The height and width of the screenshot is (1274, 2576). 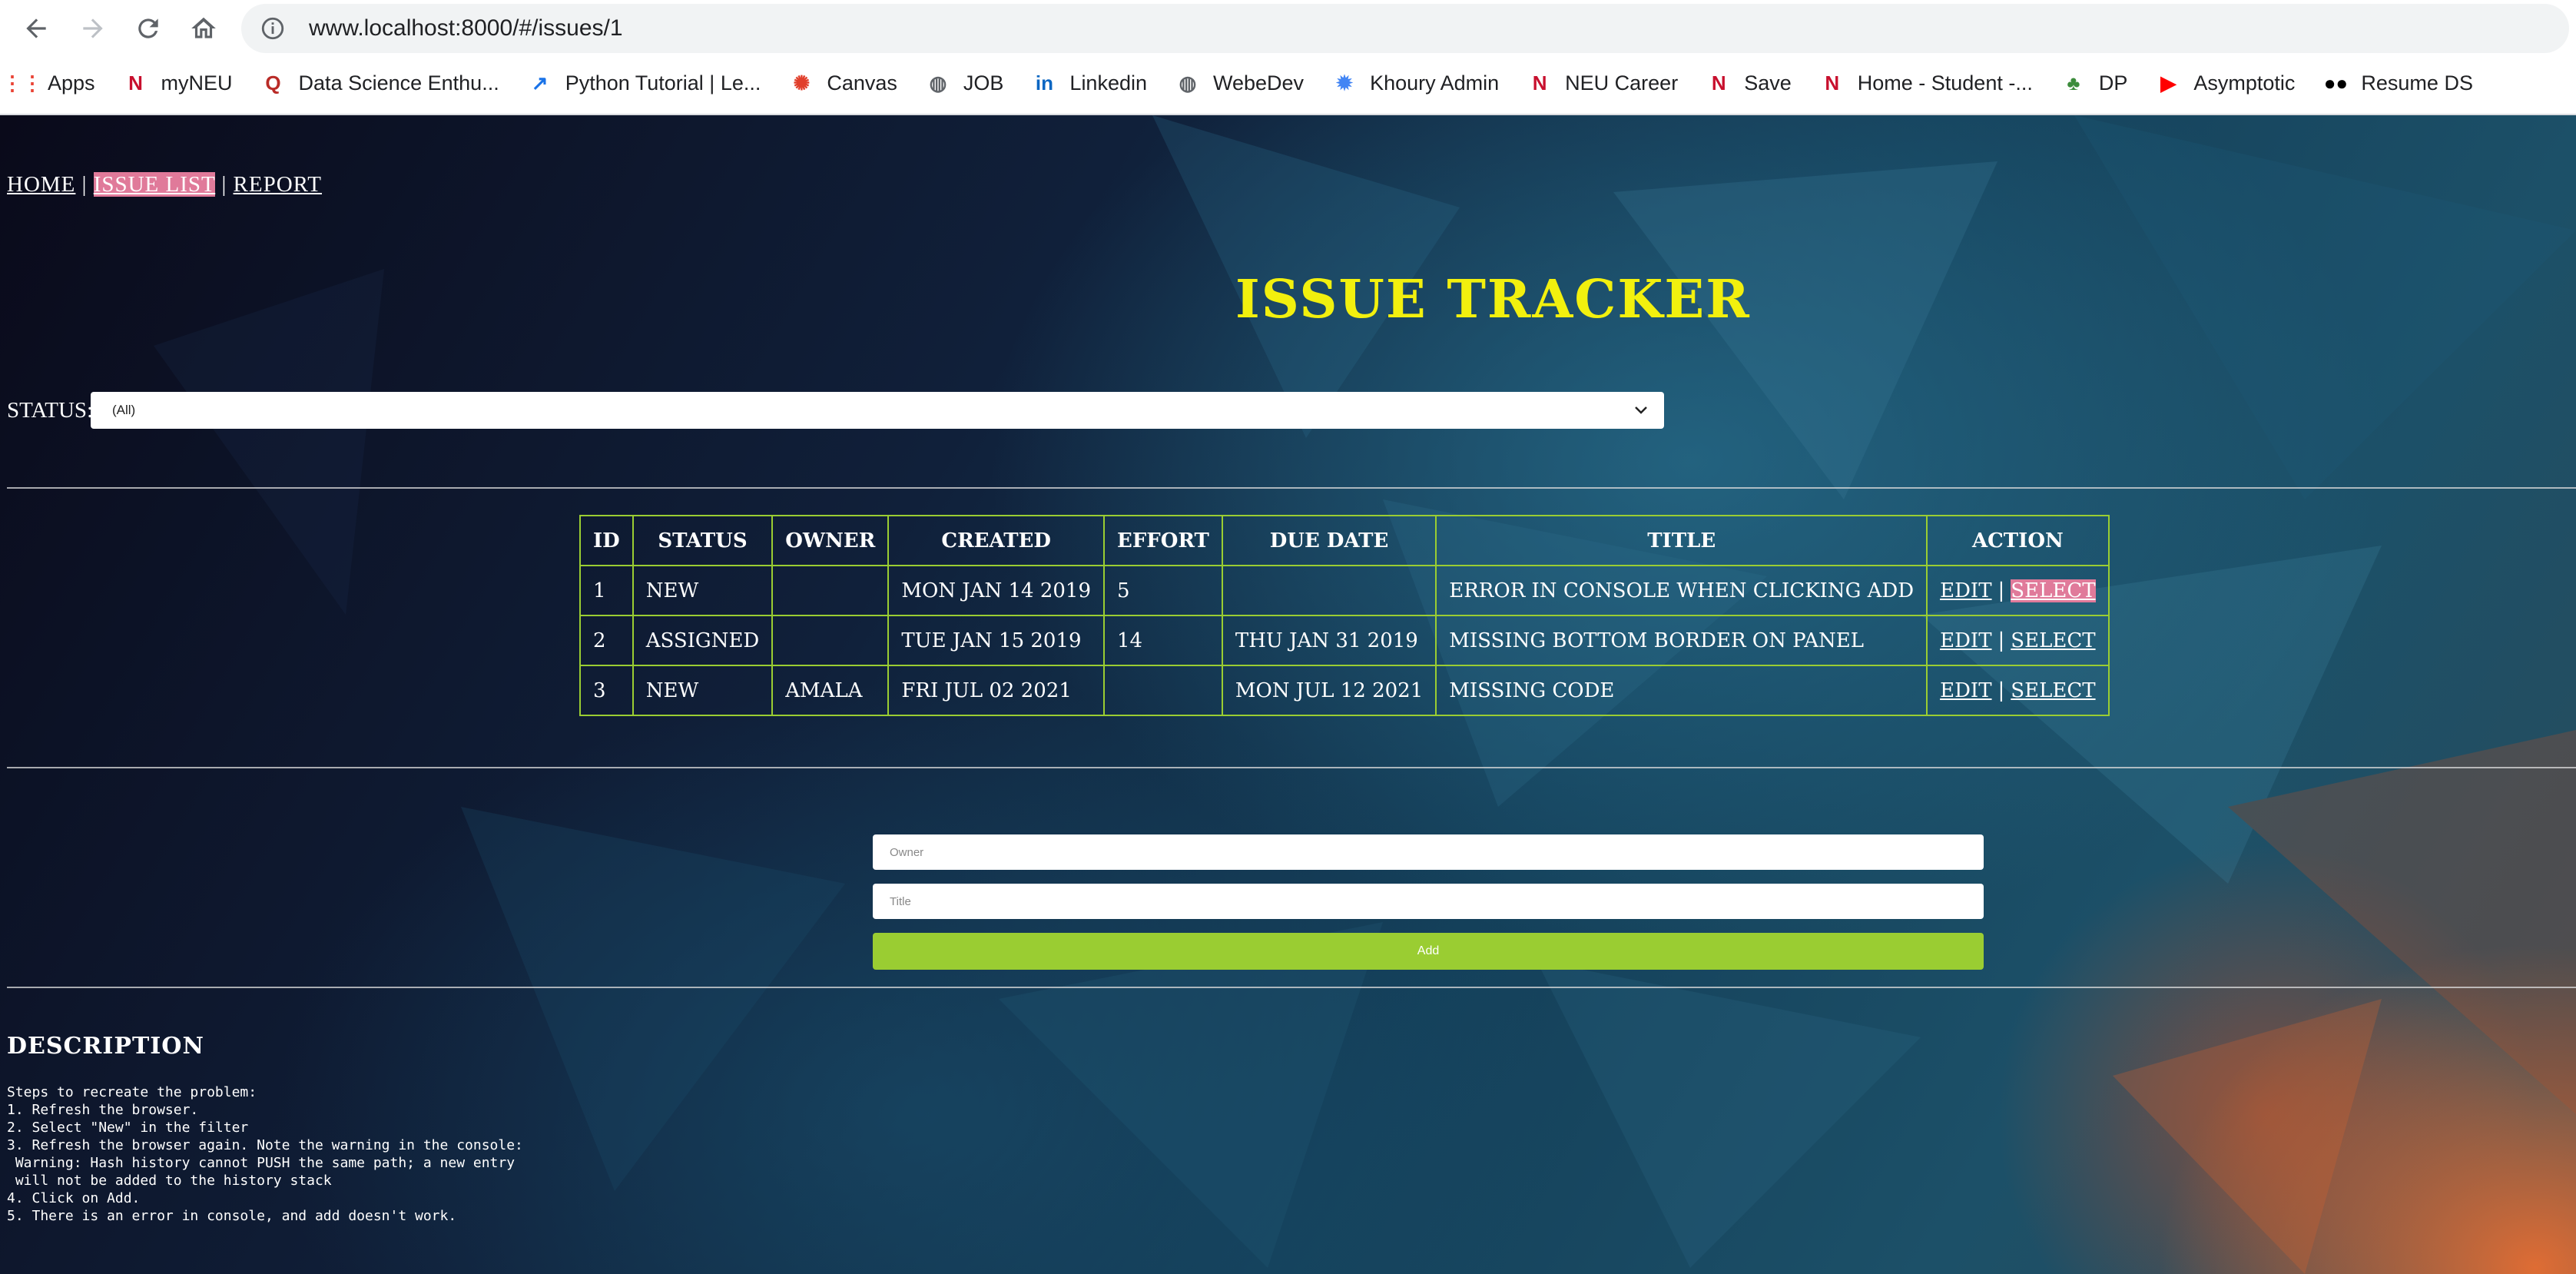 What do you see at coordinates (1329, 640) in the screenshot?
I see `cell-due: THU JAN 31 2019` at bounding box center [1329, 640].